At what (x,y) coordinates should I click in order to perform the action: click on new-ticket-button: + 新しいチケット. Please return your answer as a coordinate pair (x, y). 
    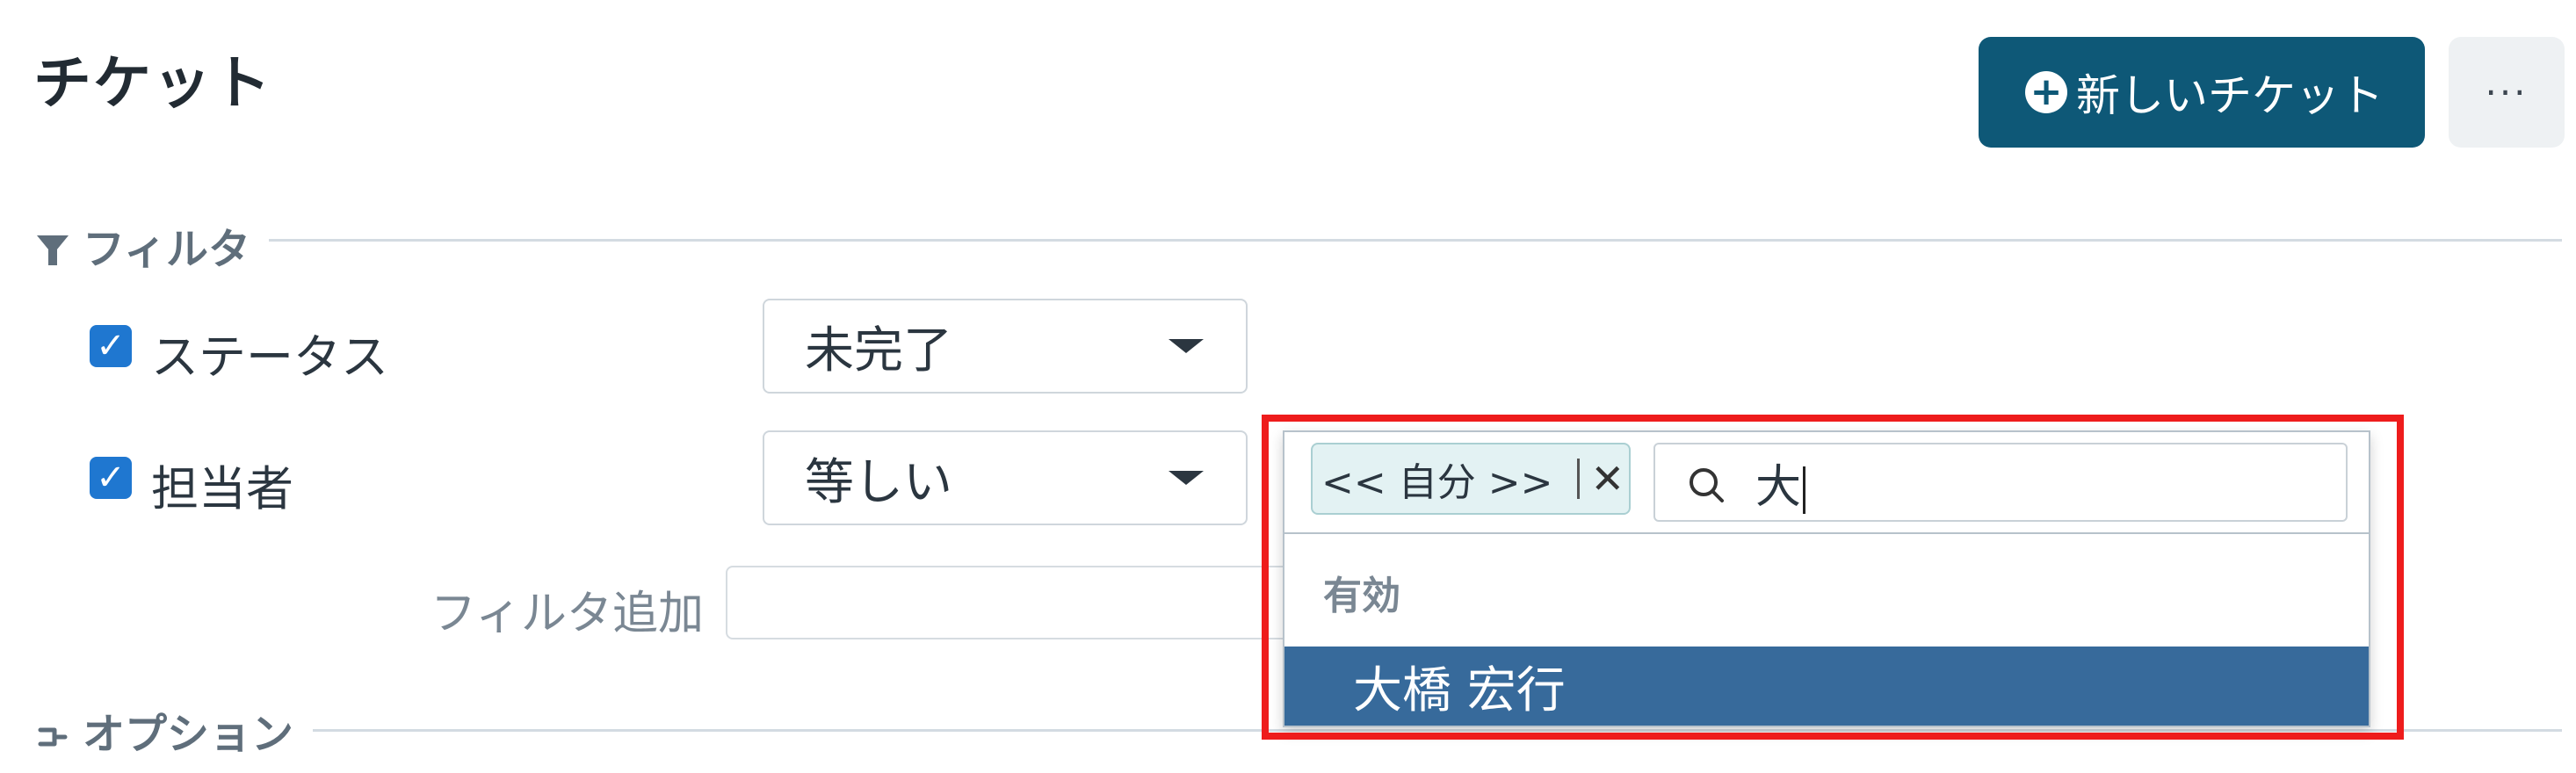
    Looking at the image, I should click on (2202, 92).